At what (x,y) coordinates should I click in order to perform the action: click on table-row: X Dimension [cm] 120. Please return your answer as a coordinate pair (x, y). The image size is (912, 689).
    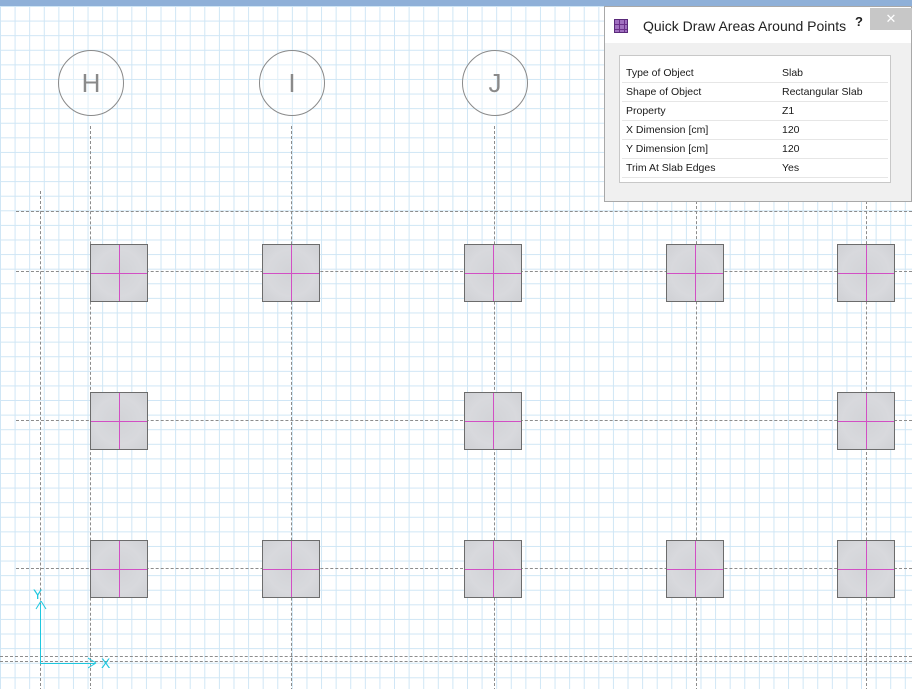
    Looking at the image, I should click on (755, 130).